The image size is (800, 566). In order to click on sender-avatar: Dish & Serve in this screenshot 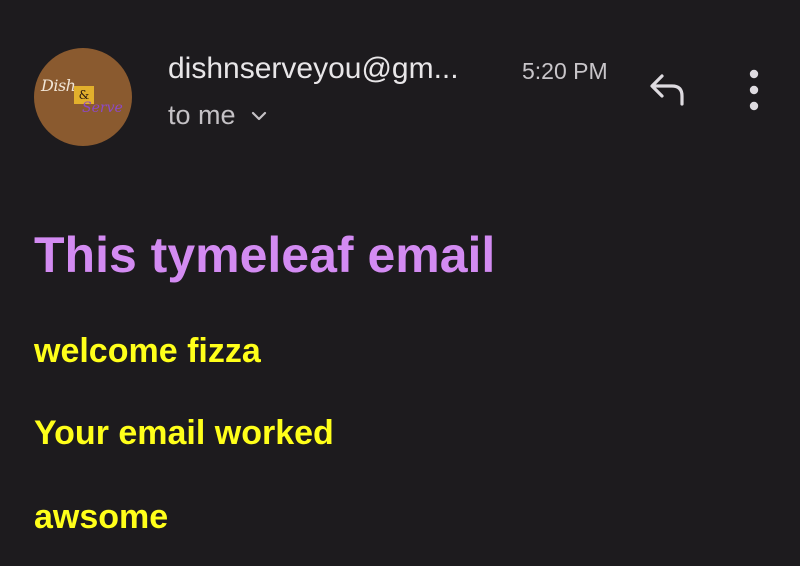, I will do `click(83, 97)`.